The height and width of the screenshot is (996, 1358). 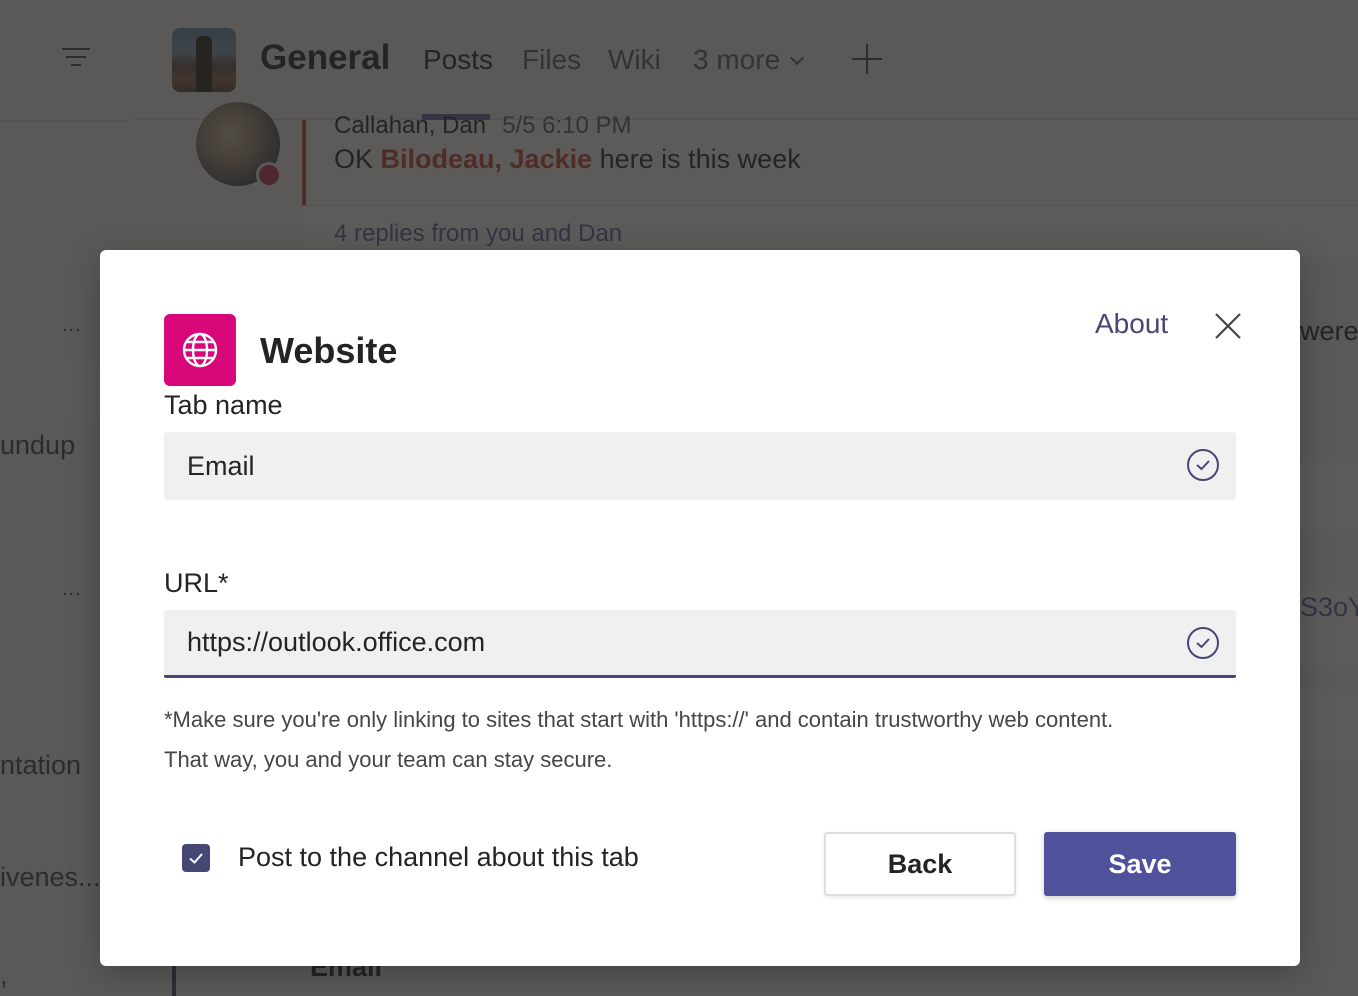 I want to click on tab-name-input, so click(x=700, y=466).